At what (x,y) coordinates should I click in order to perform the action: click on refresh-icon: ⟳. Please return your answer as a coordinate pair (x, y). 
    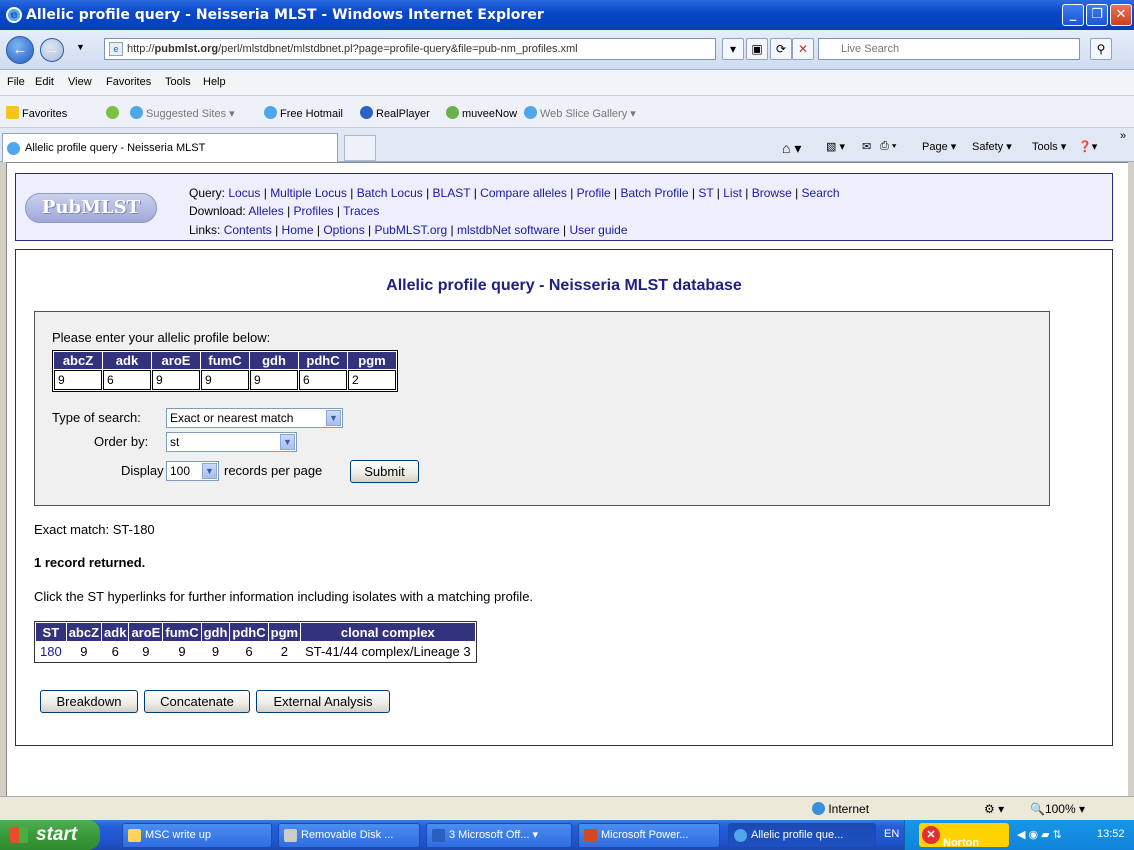
    Looking at the image, I should click on (781, 49).